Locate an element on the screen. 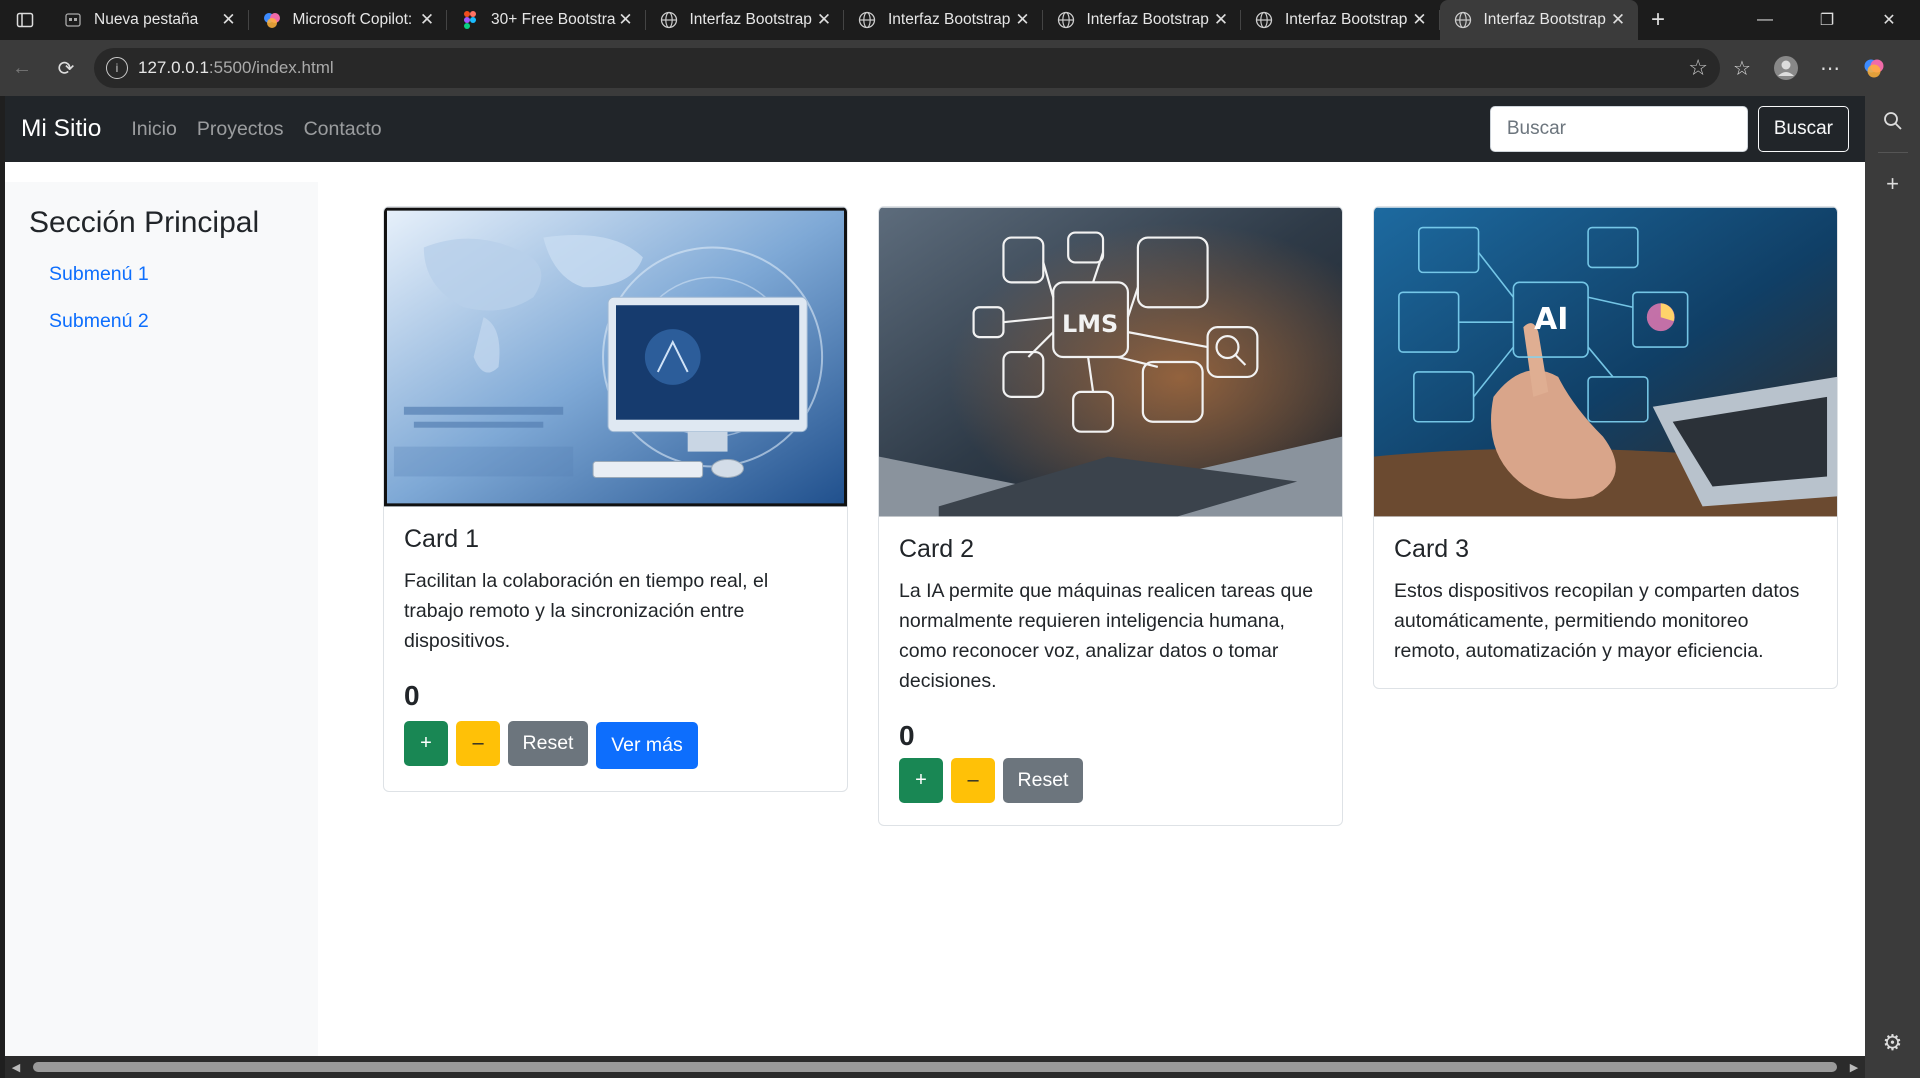 The height and width of the screenshot is (1078, 1920). card-image is located at coordinates (615, 357).